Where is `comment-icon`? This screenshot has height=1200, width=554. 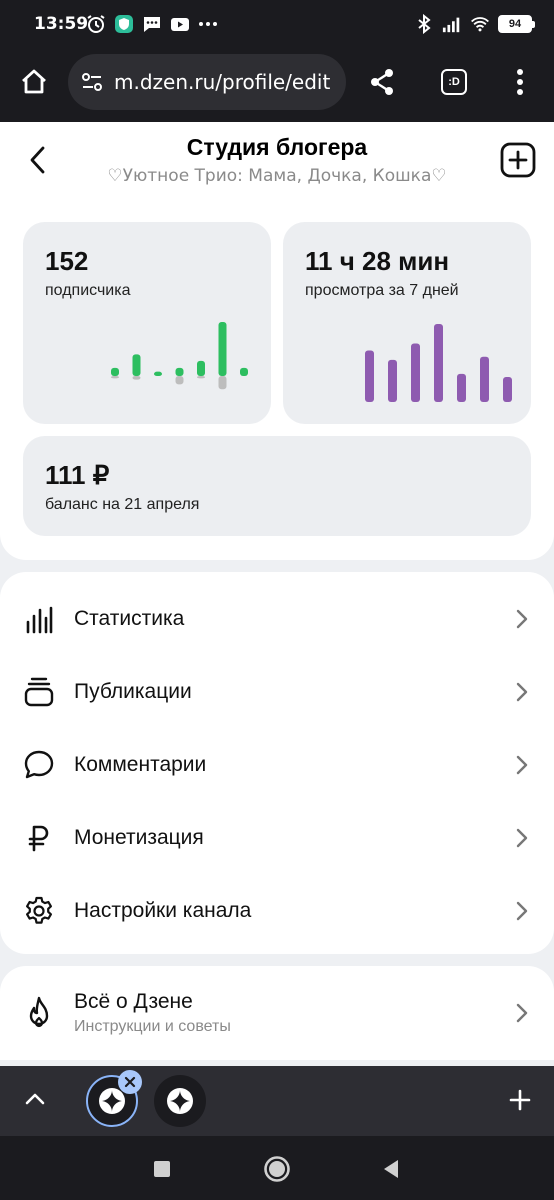 comment-icon is located at coordinates (39, 765).